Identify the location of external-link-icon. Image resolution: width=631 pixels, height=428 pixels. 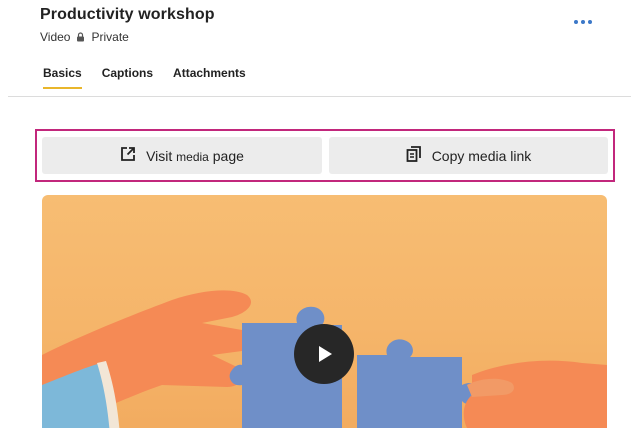
(128, 155).